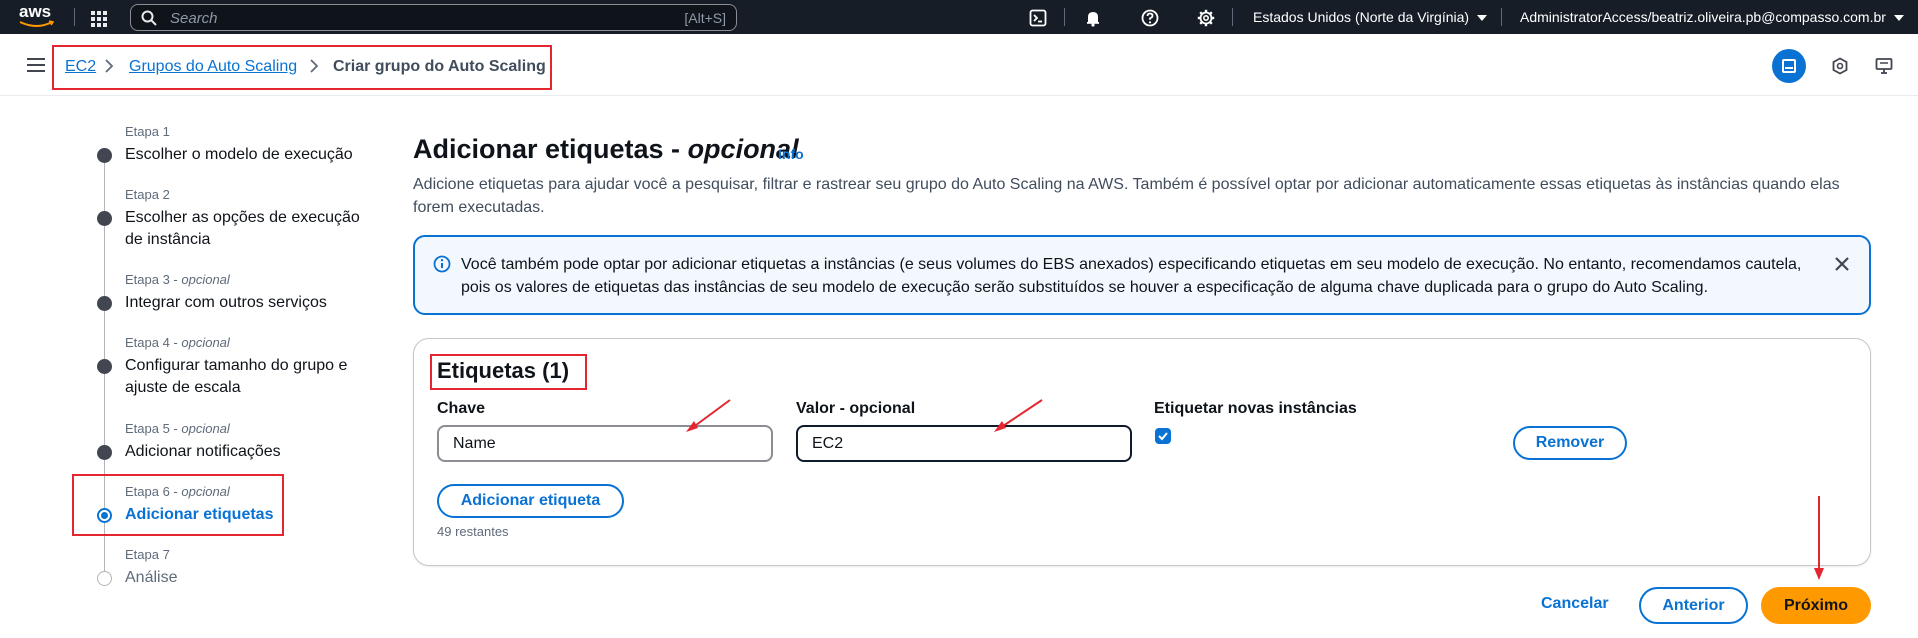  I want to click on annotation-arrow-value, so click(1021, 414).